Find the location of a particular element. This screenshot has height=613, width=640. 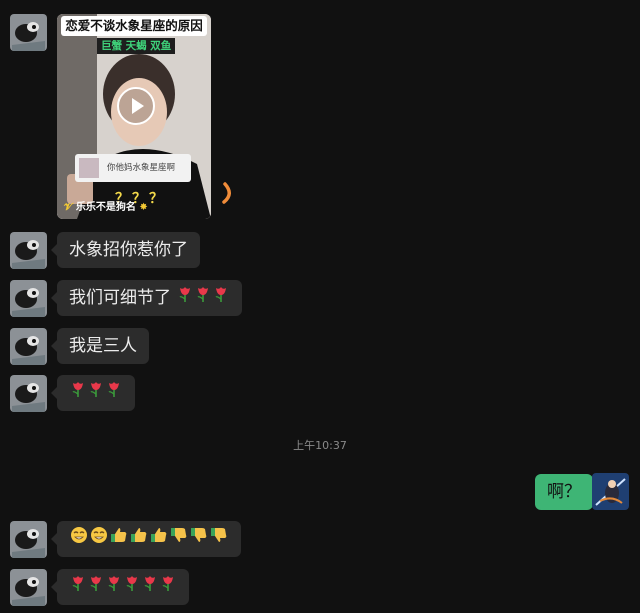

message-bubble: 水象招你惹你了 is located at coordinates (125, 250).